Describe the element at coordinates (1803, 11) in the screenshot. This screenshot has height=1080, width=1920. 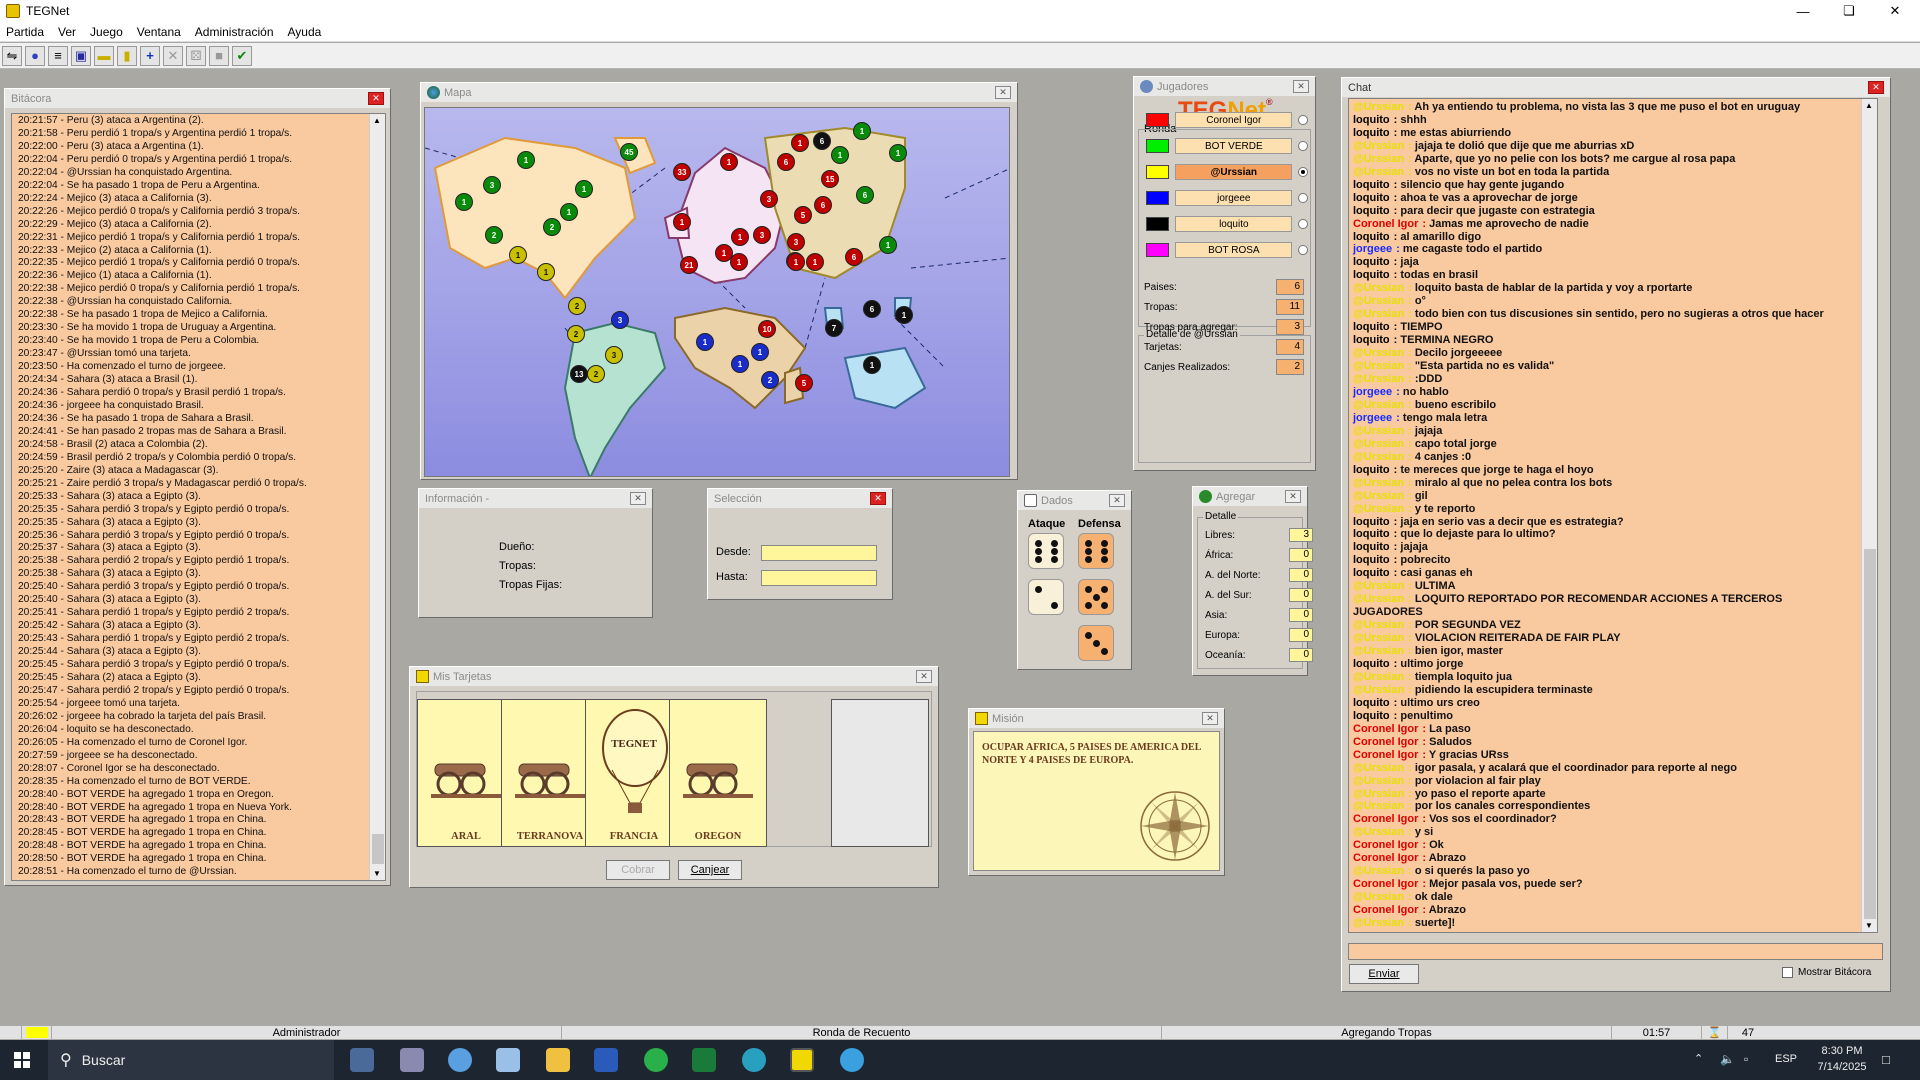
I see `minimize-button: —` at that location.